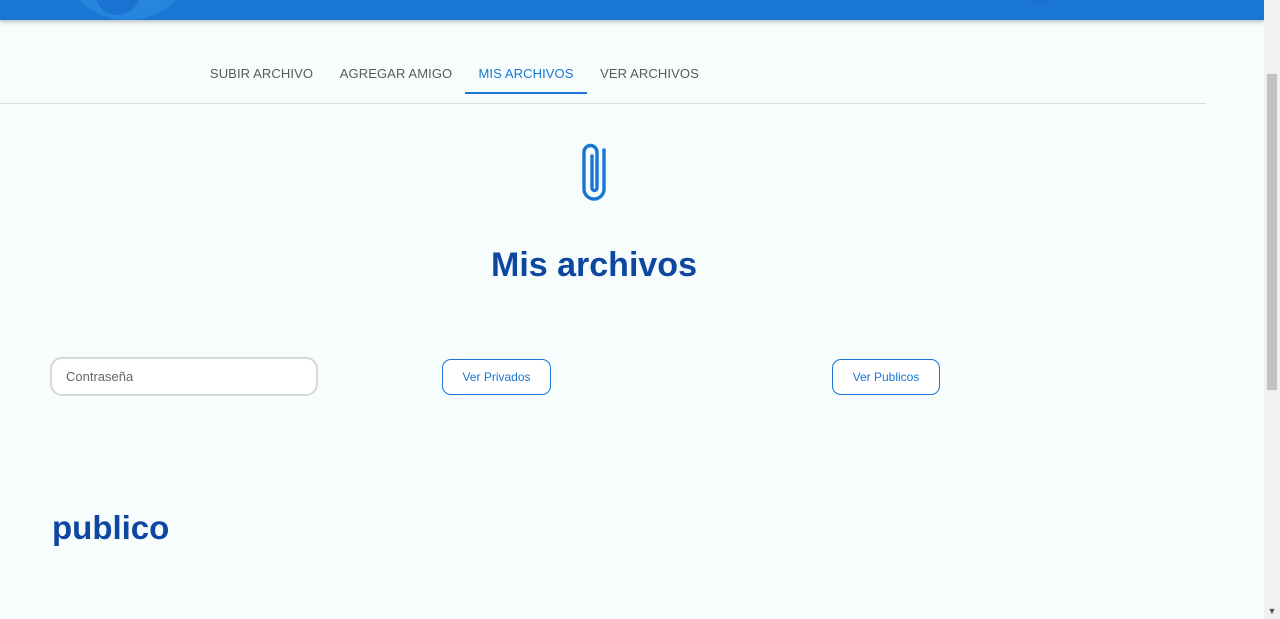 This screenshot has height=619, width=1280. Describe the element at coordinates (886, 377) in the screenshot. I see `ver-publicos-button: Ver Publicos` at that location.